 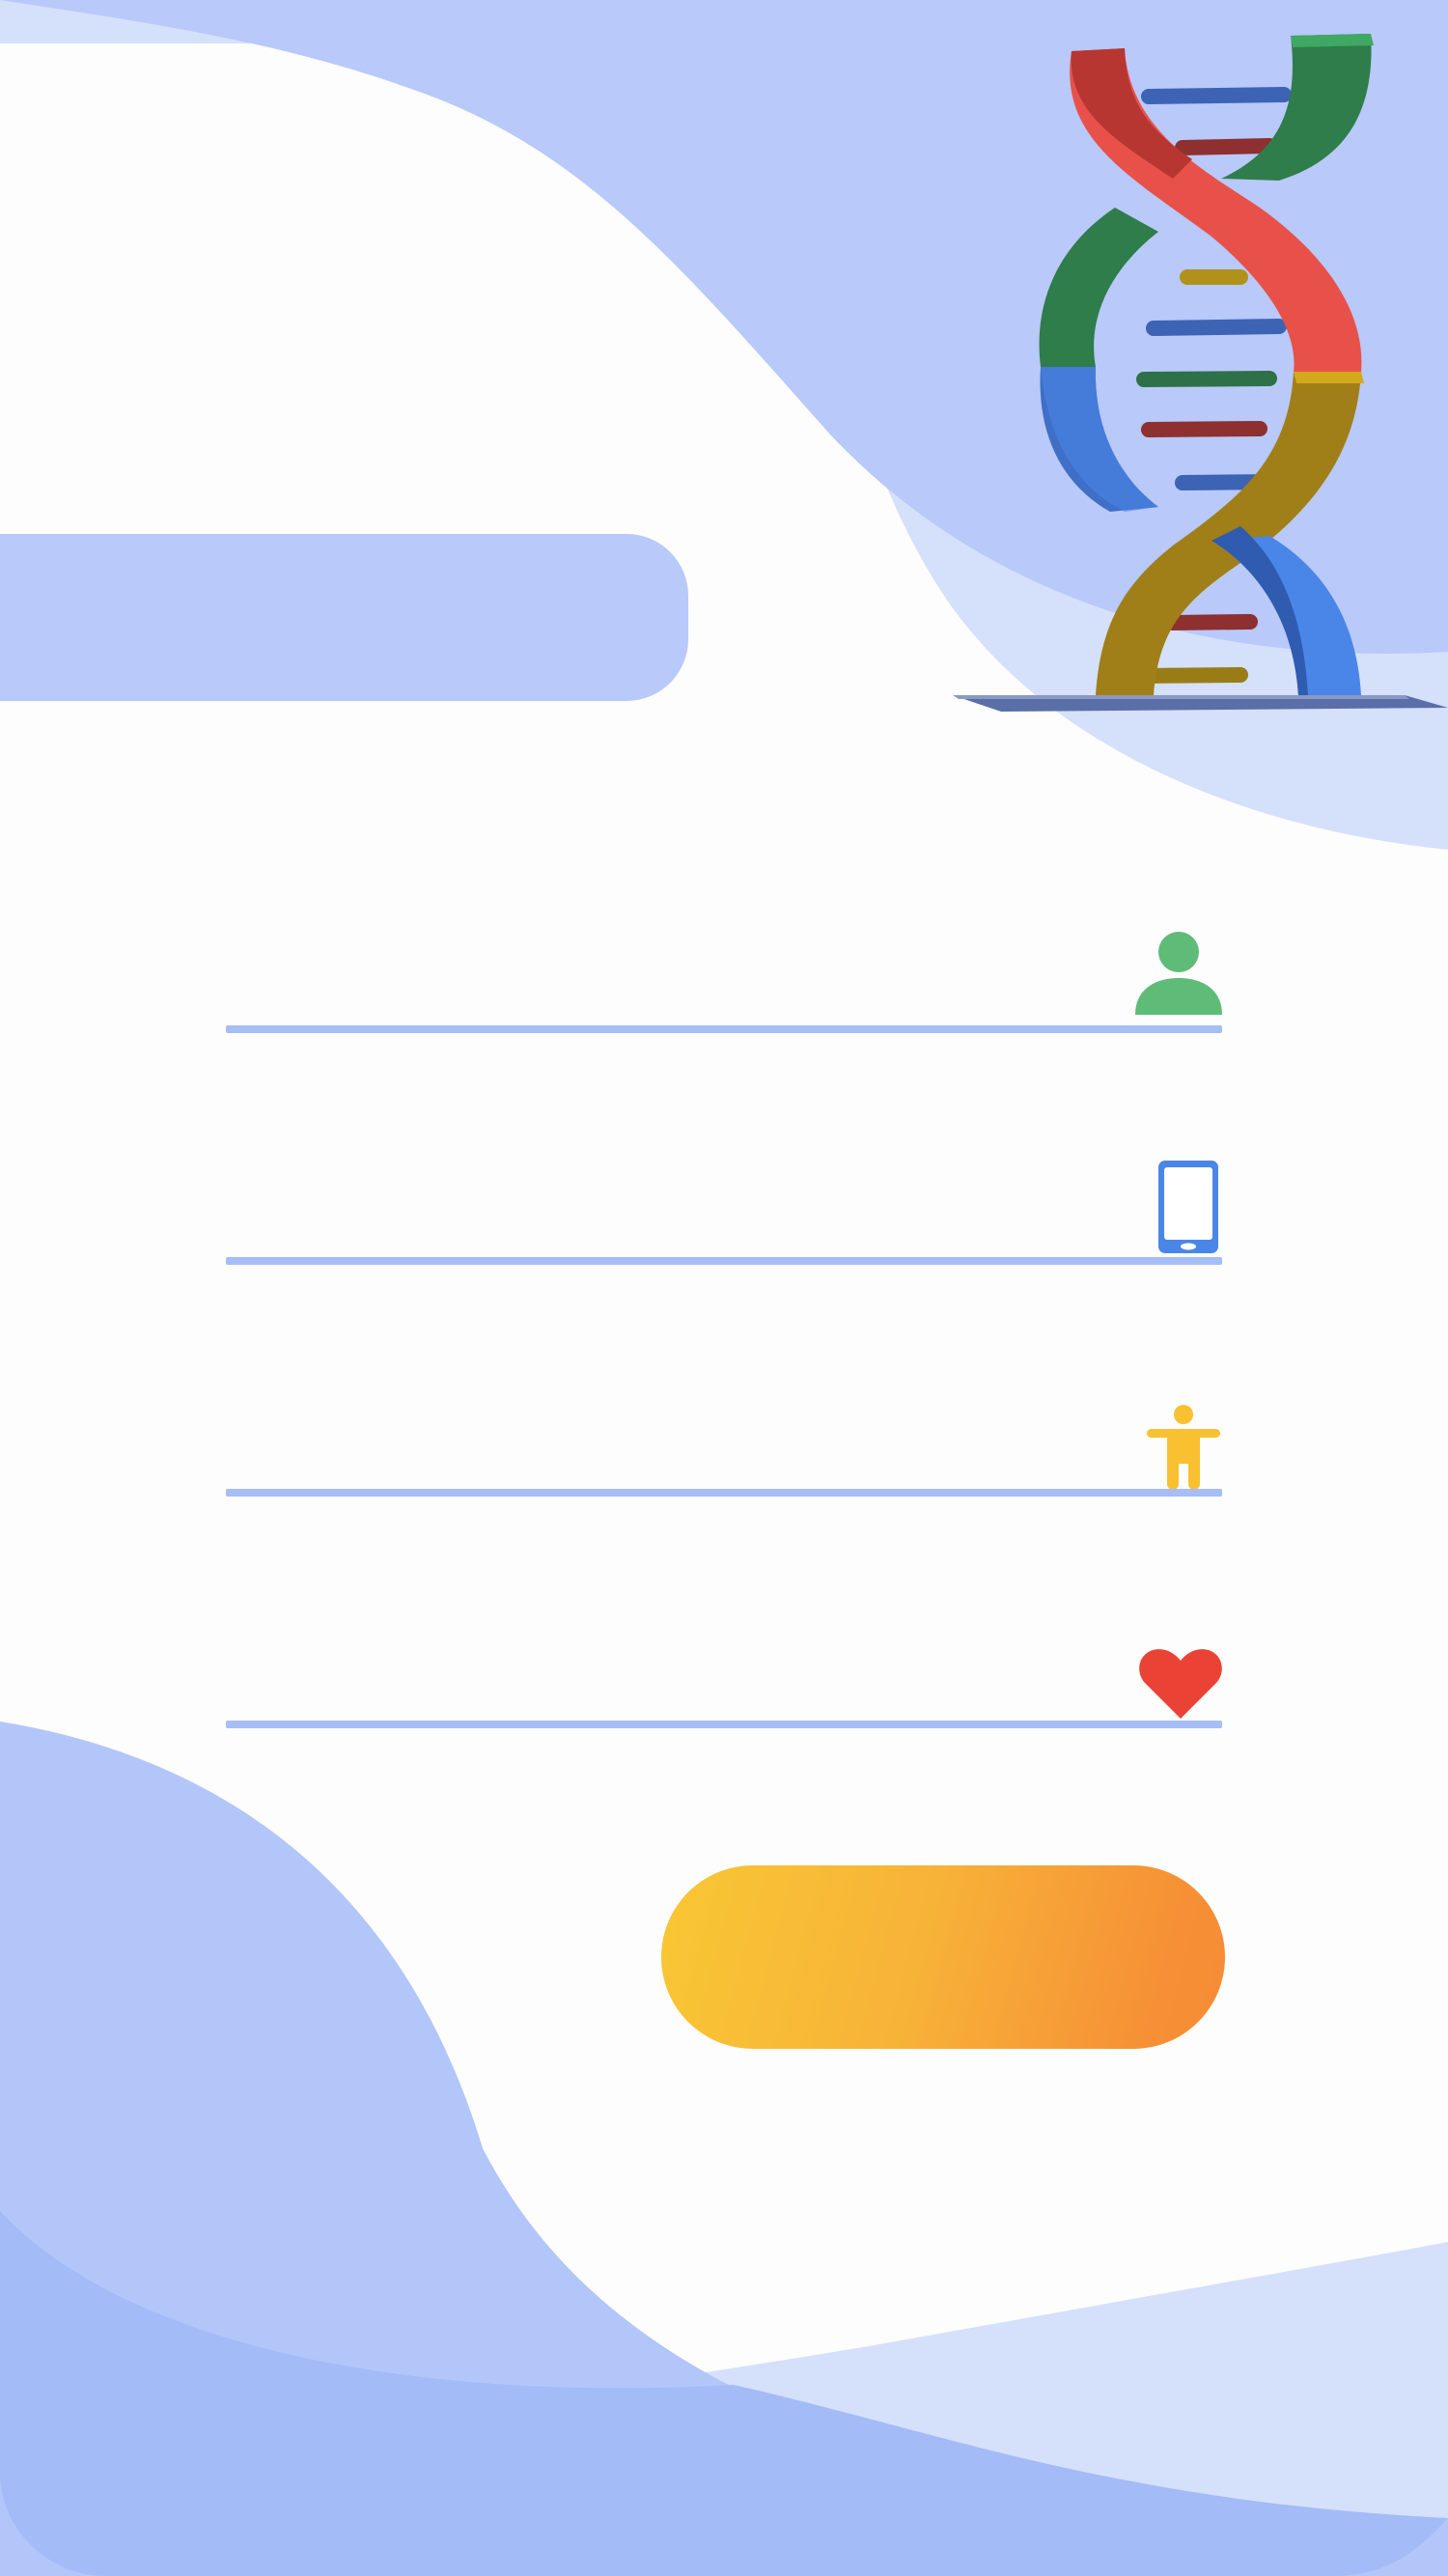 I want to click on page-title, so click(x=344, y=580).